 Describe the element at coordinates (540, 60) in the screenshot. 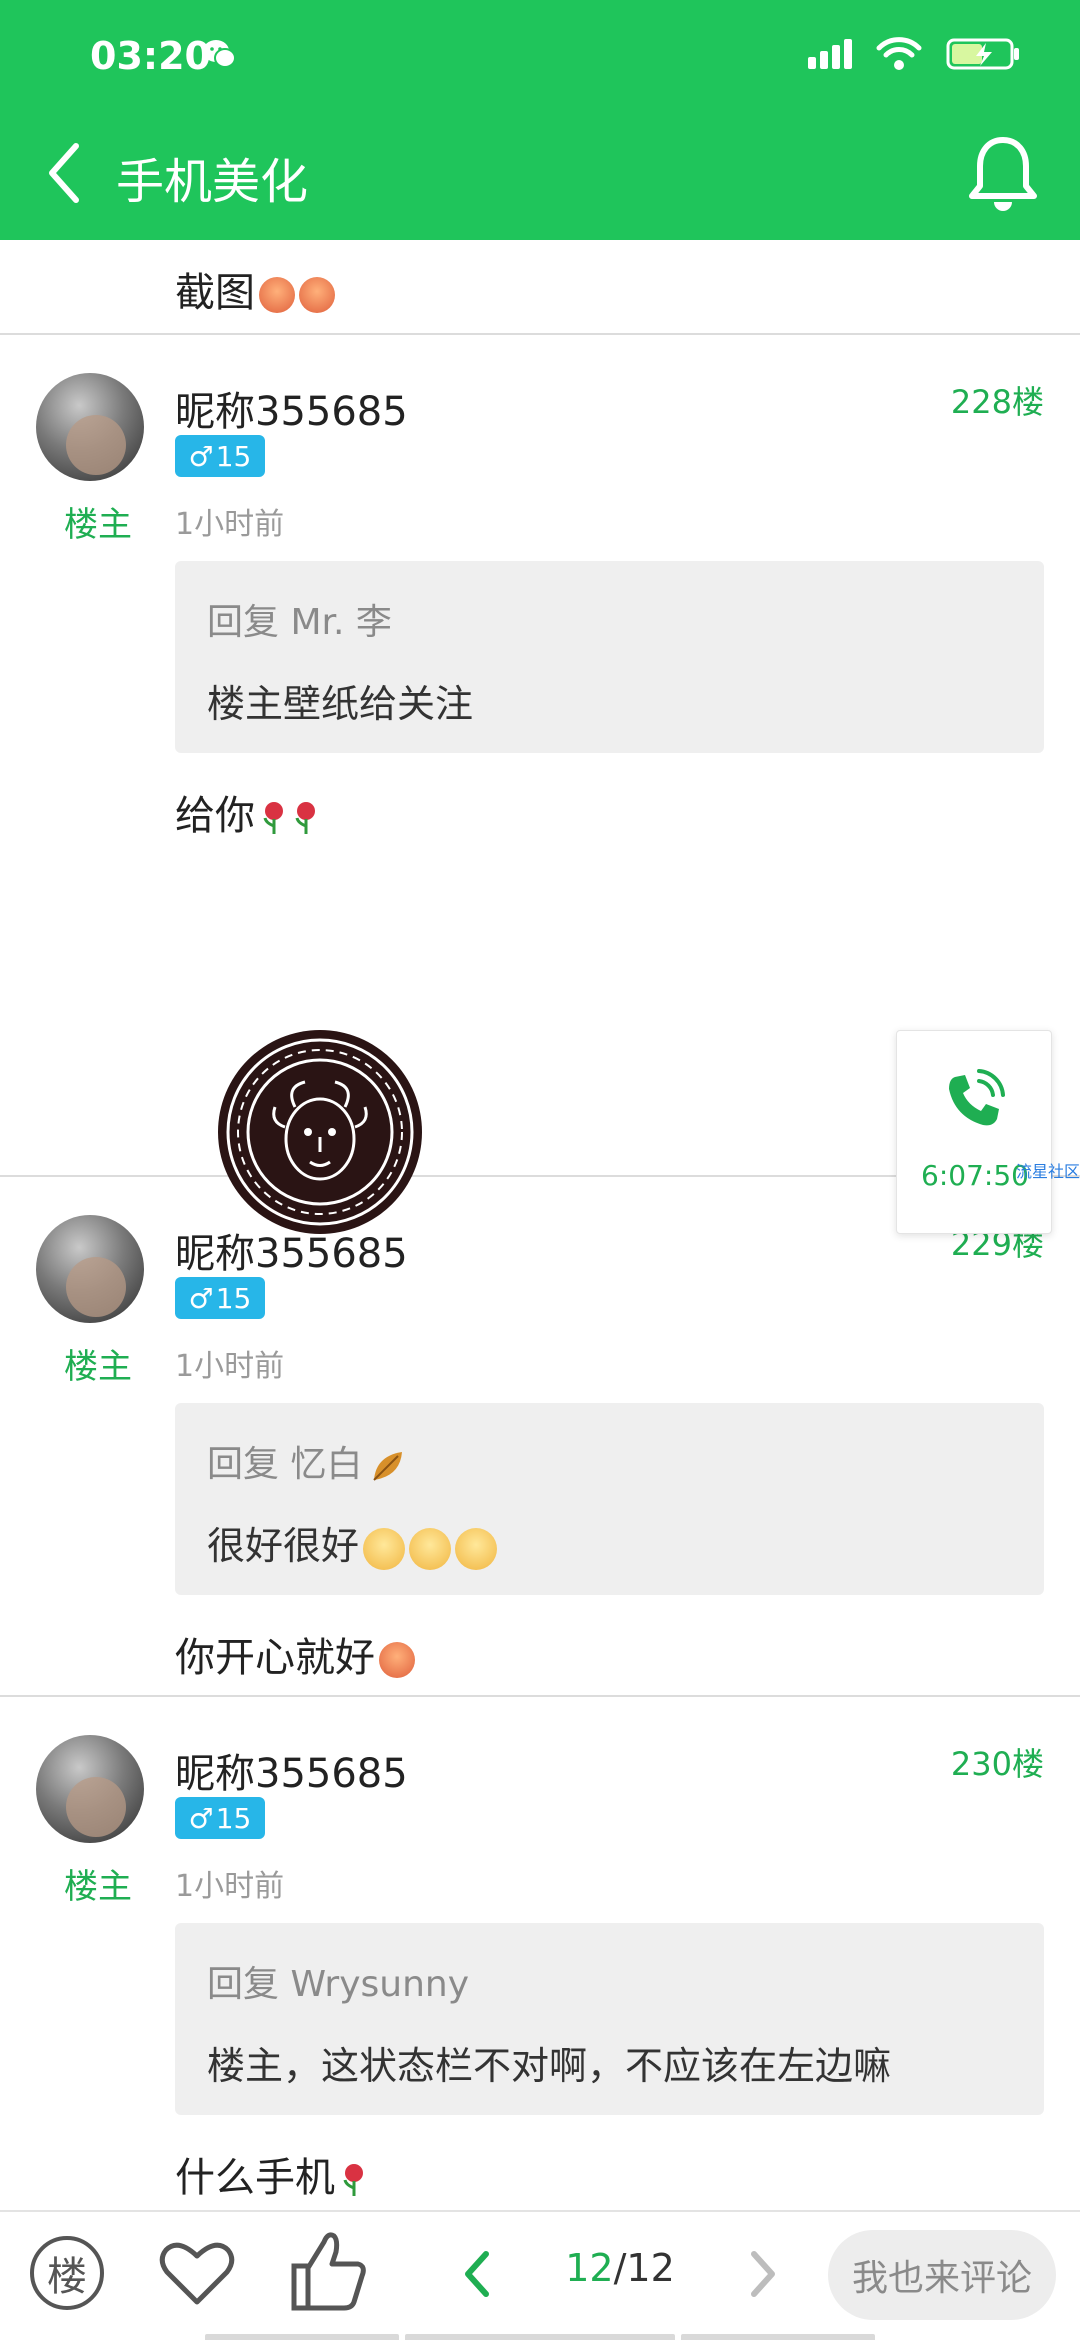

I see `status-bar: 03:20` at that location.